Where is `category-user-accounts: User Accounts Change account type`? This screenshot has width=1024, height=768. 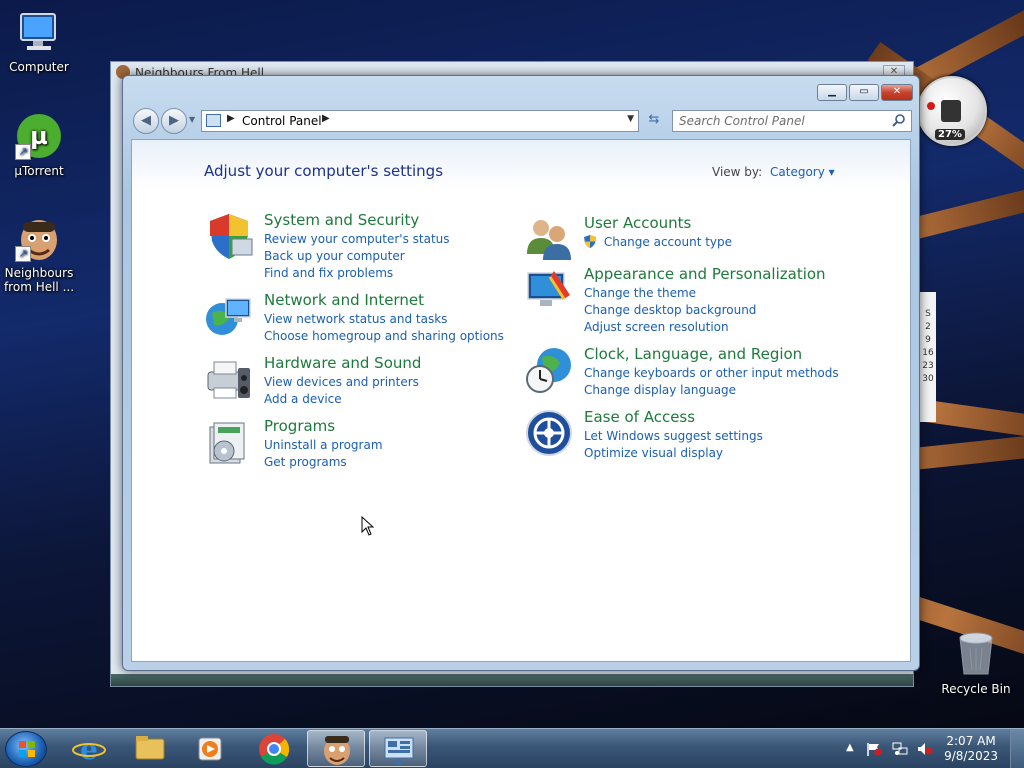
category-user-accounts: User Accounts Change account type is located at coordinates (628, 239).